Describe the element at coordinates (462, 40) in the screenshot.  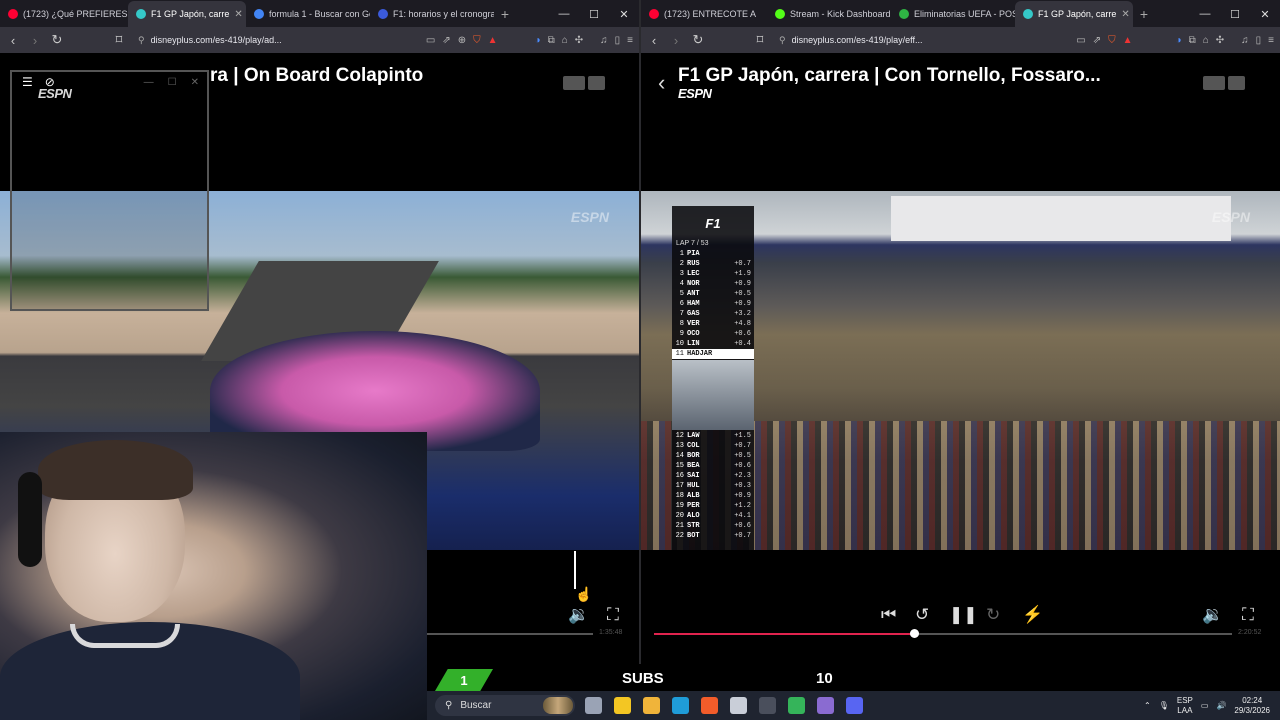
I see `zoom-icon: ⊕` at that location.